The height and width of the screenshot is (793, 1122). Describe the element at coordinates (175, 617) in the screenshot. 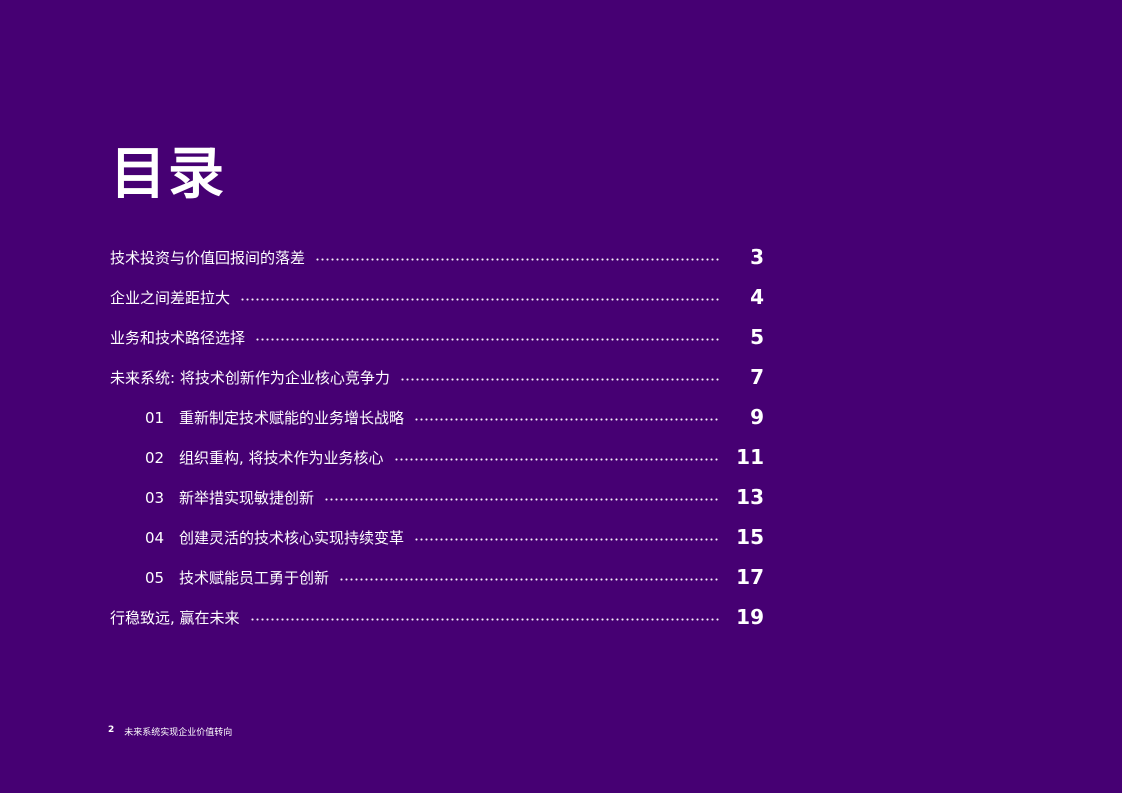

I see `toc-item-label: 行稳致远, 赢在未来` at that location.